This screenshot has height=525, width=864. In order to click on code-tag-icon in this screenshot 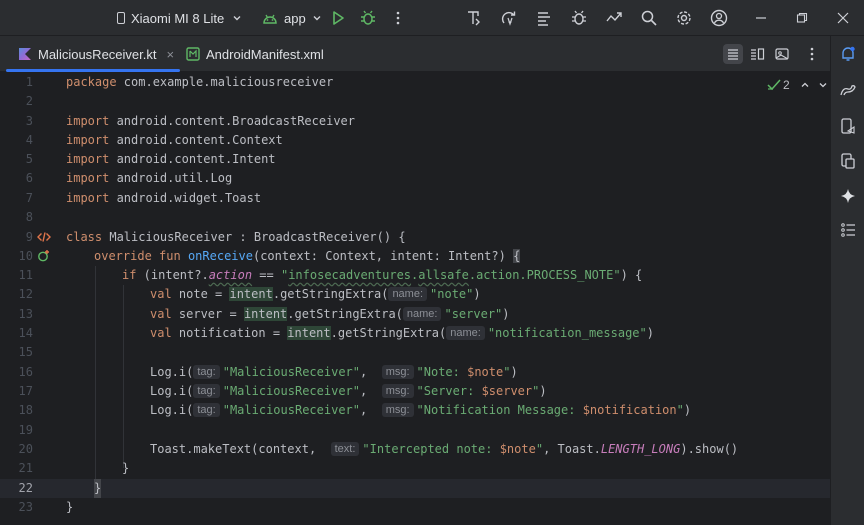, I will do `click(44, 237)`.